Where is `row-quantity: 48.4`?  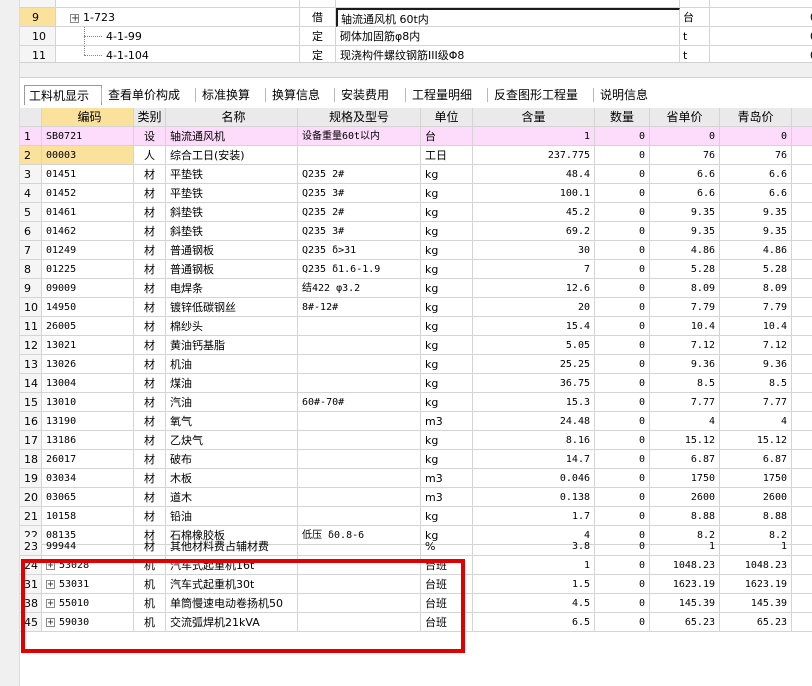
row-quantity: 48.4 is located at coordinates (534, 174).